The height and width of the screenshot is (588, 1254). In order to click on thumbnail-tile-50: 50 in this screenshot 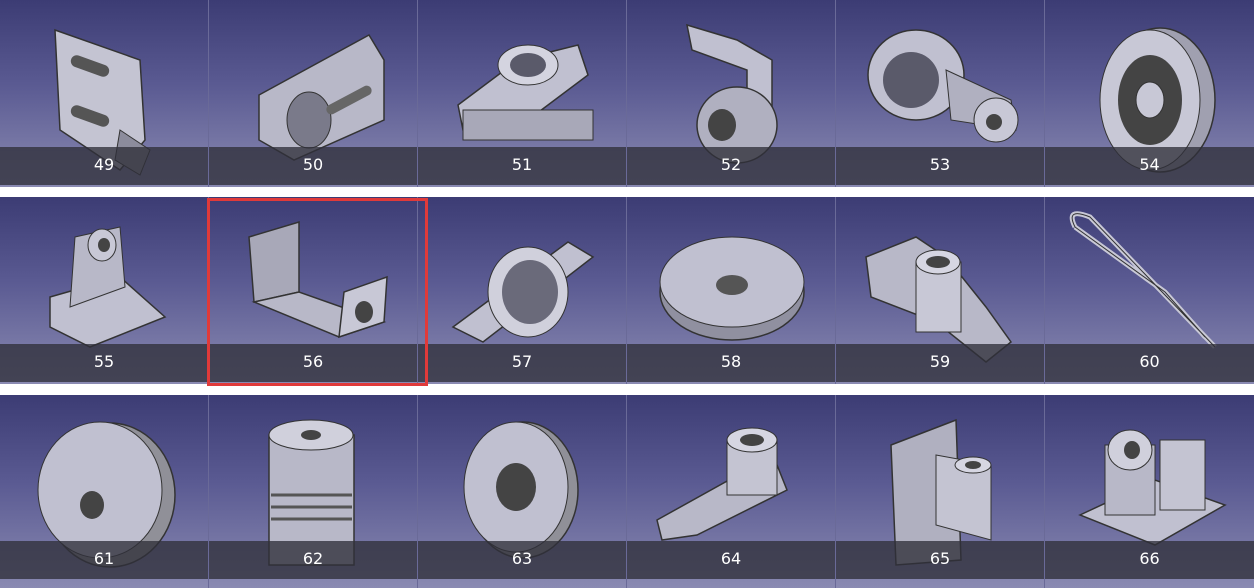, I will do `click(313, 93)`.